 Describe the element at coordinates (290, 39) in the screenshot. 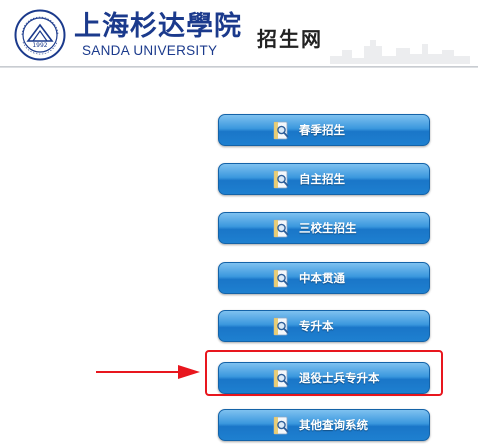

I see `site-title: 招生网` at that location.